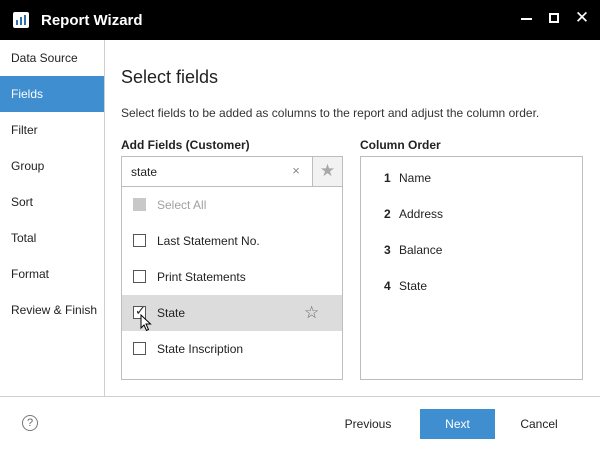 The width and height of the screenshot is (600, 450). I want to click on sidebar-item-fields: Fields, so click(52, 94).